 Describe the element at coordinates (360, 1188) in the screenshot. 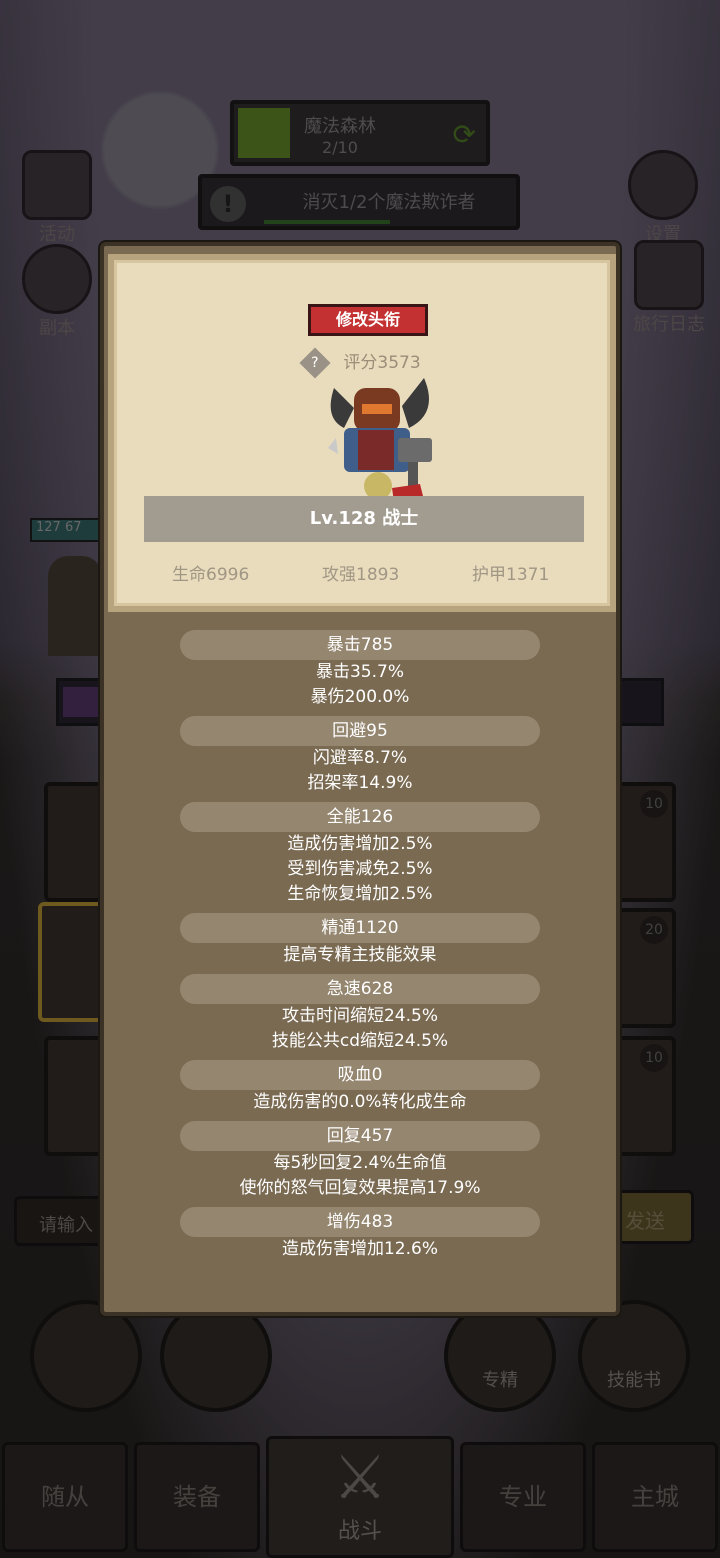

I see `stat-detail: 使你的怒气回复效果提高17.9%` at that location.